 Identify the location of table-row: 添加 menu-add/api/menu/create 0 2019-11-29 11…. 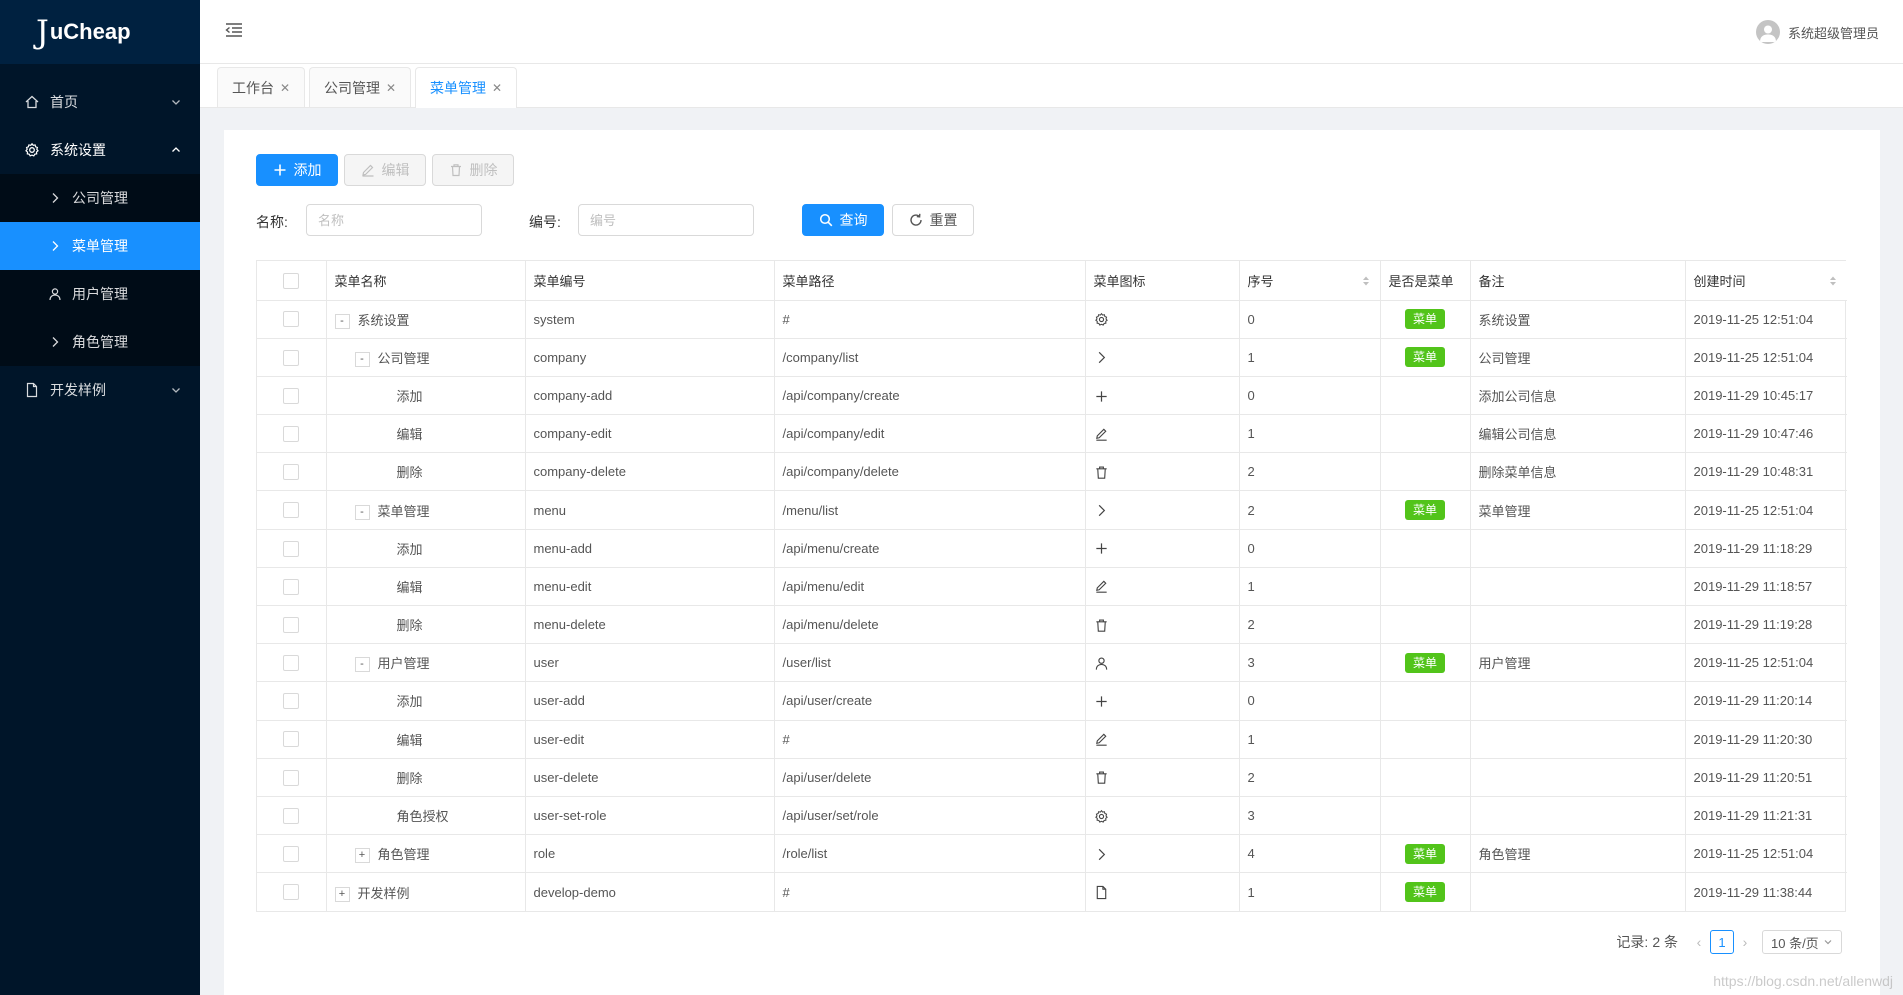
(1052, 548).